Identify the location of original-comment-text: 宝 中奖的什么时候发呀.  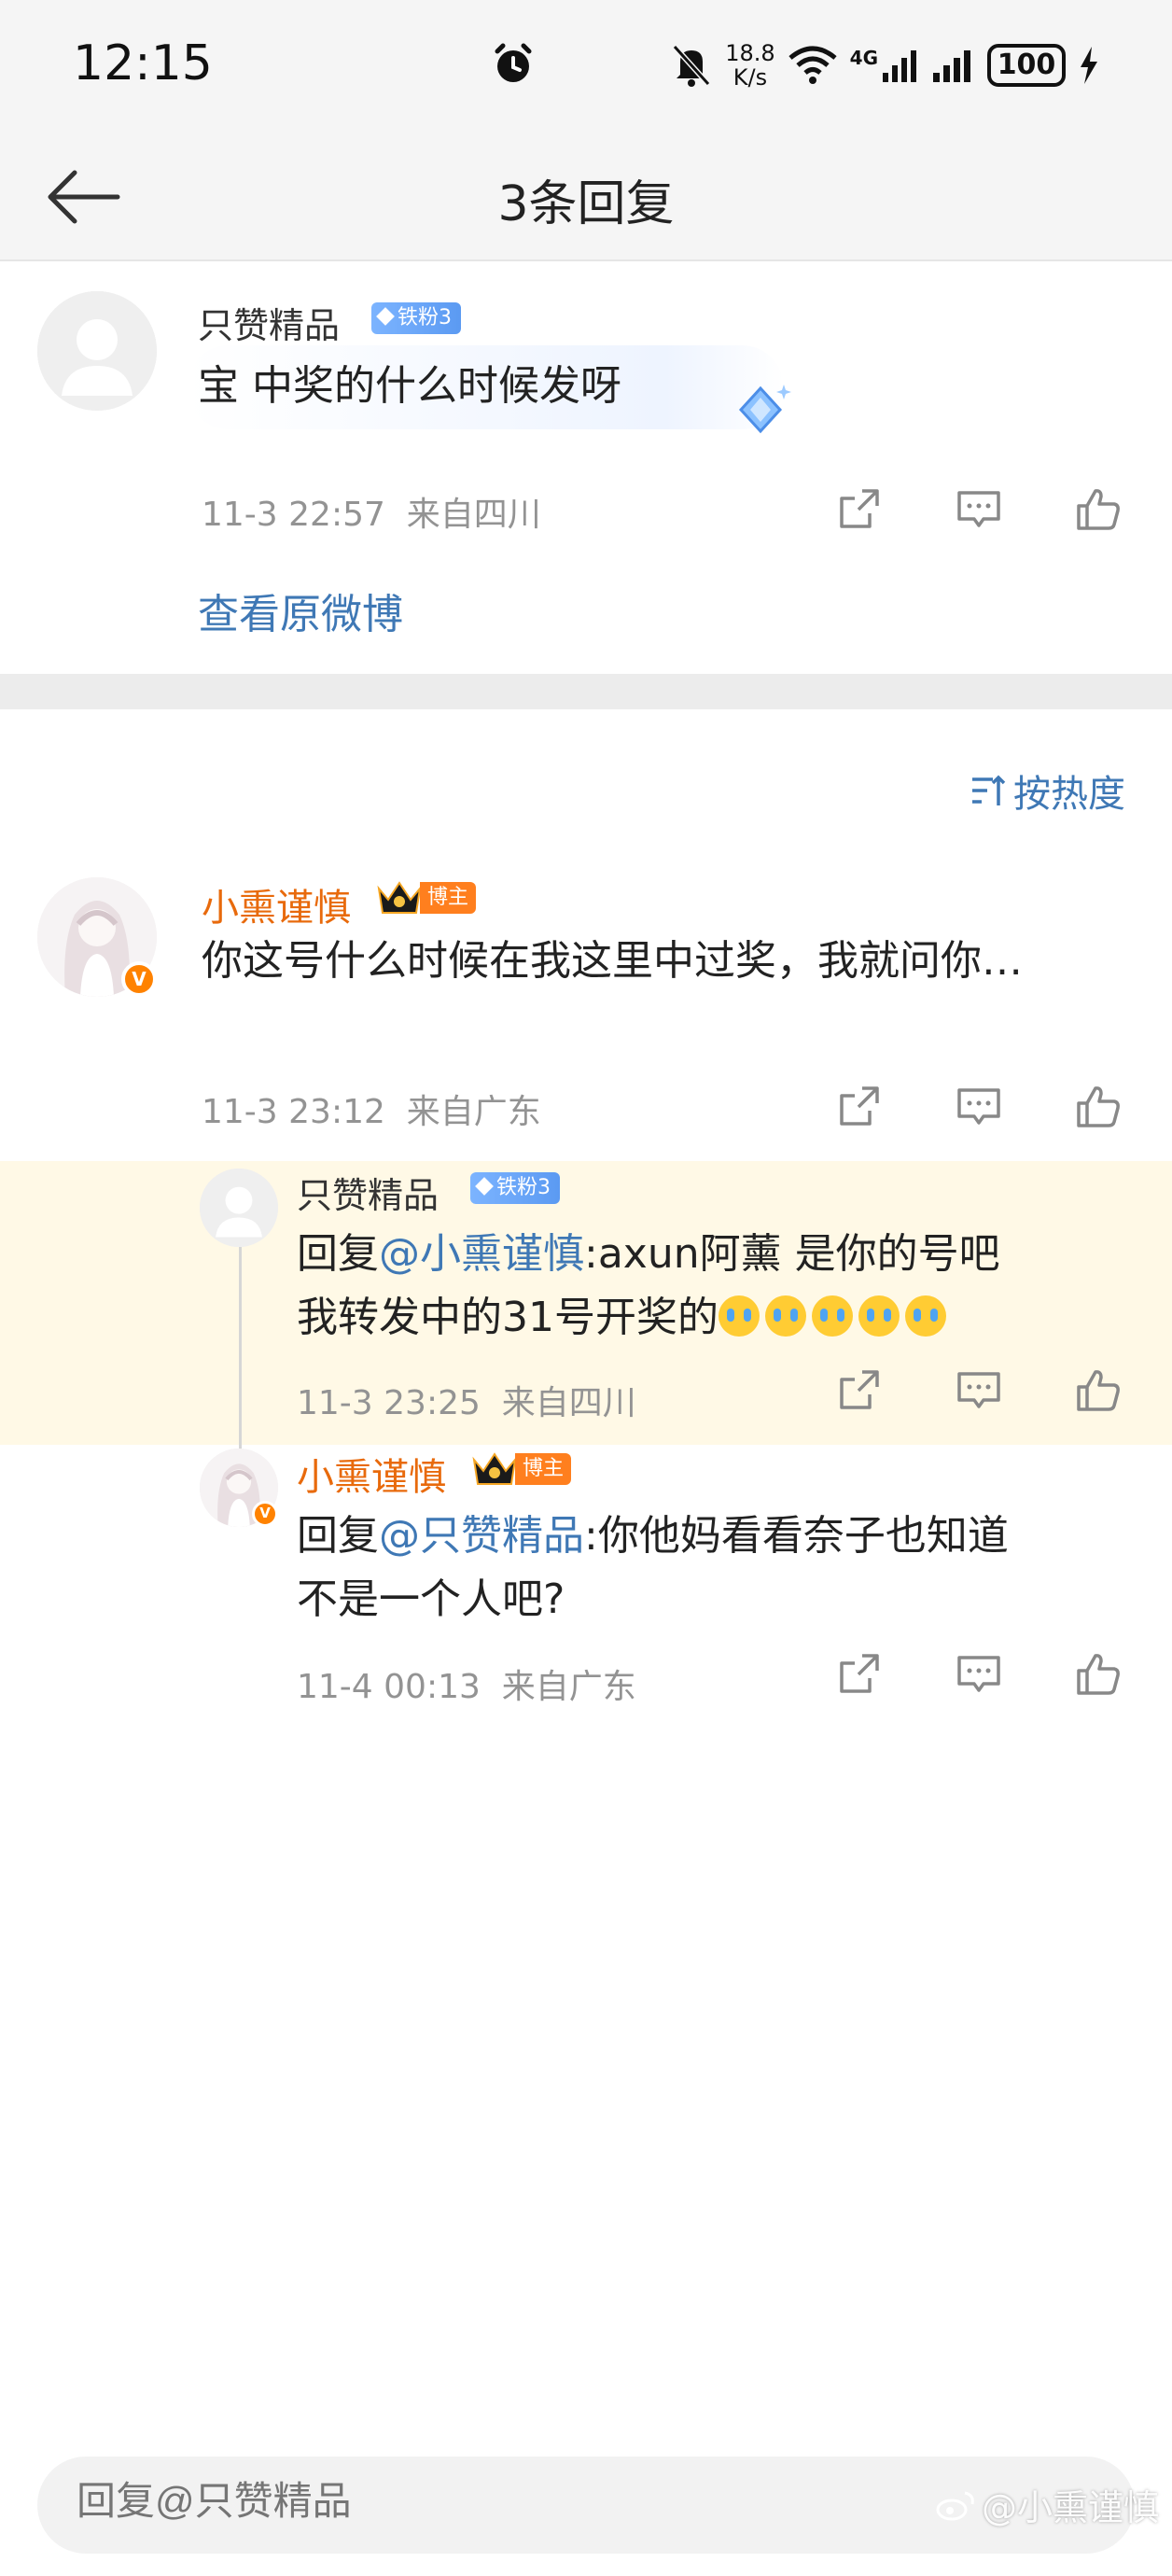
(409, 386).